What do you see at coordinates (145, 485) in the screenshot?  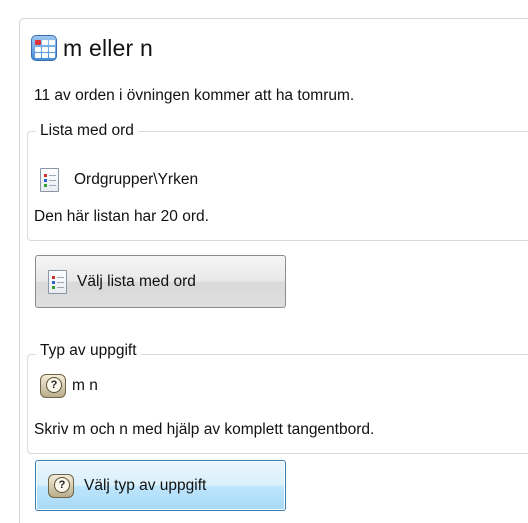 I see `choose-task-type-label: Välj typ av uppgift` at bounding box center [145, 485].